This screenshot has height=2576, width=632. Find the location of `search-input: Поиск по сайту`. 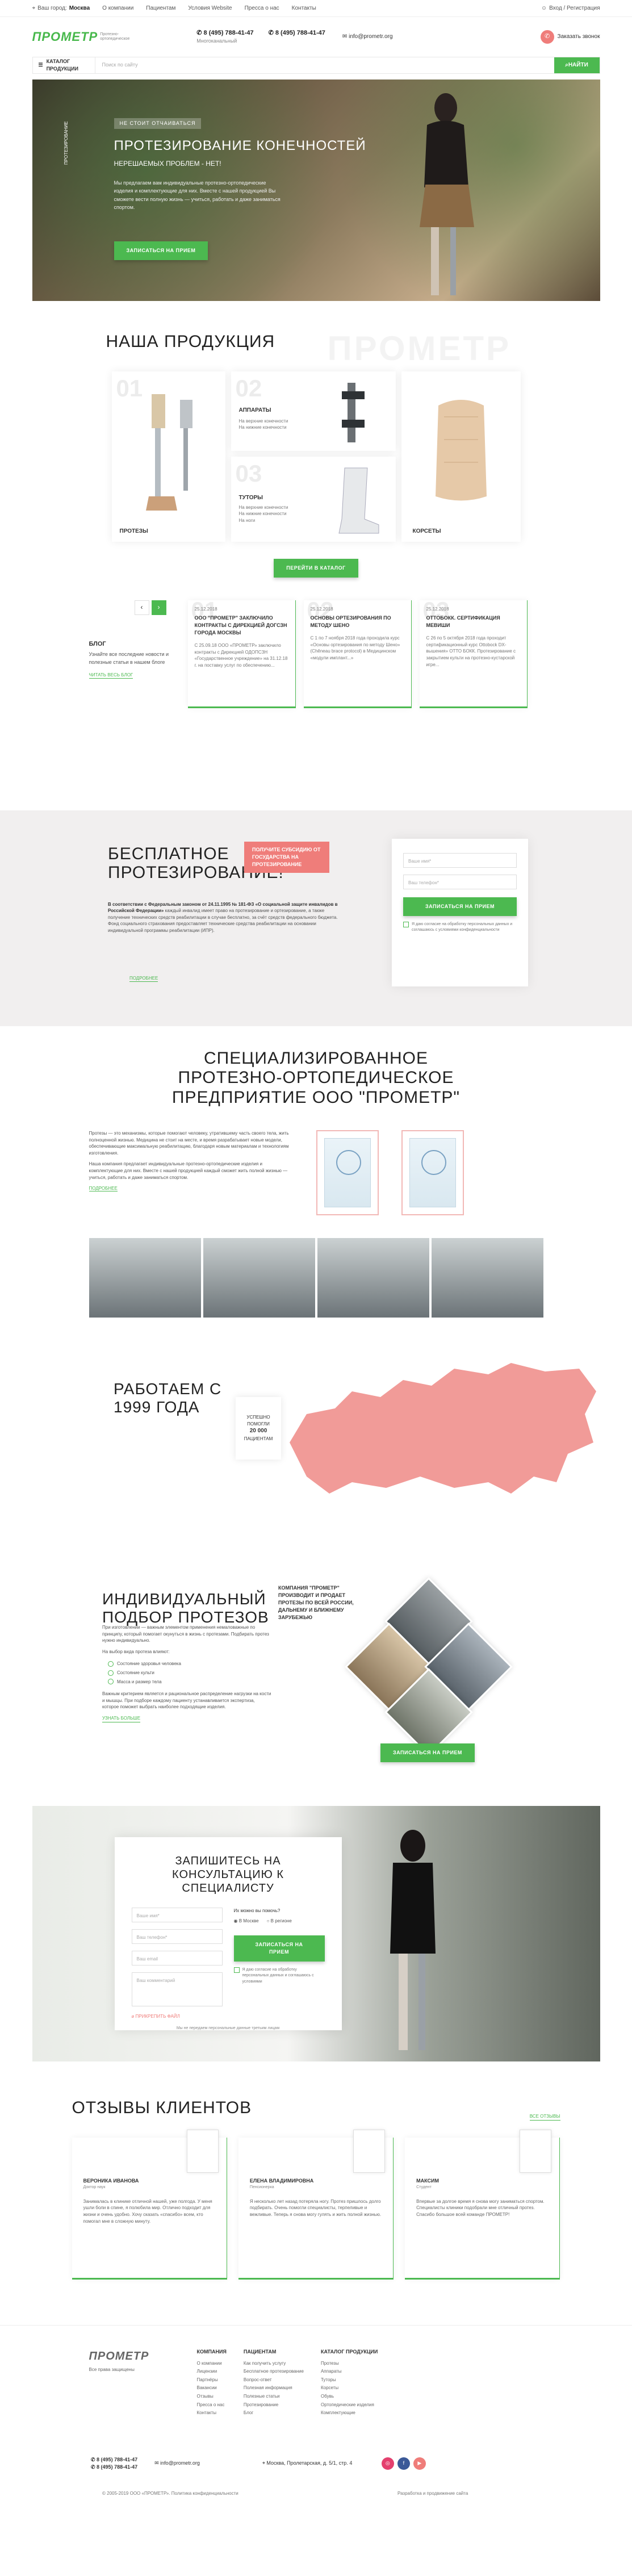

search-input: Поиск по сайту is located at coordinates (325, 65).